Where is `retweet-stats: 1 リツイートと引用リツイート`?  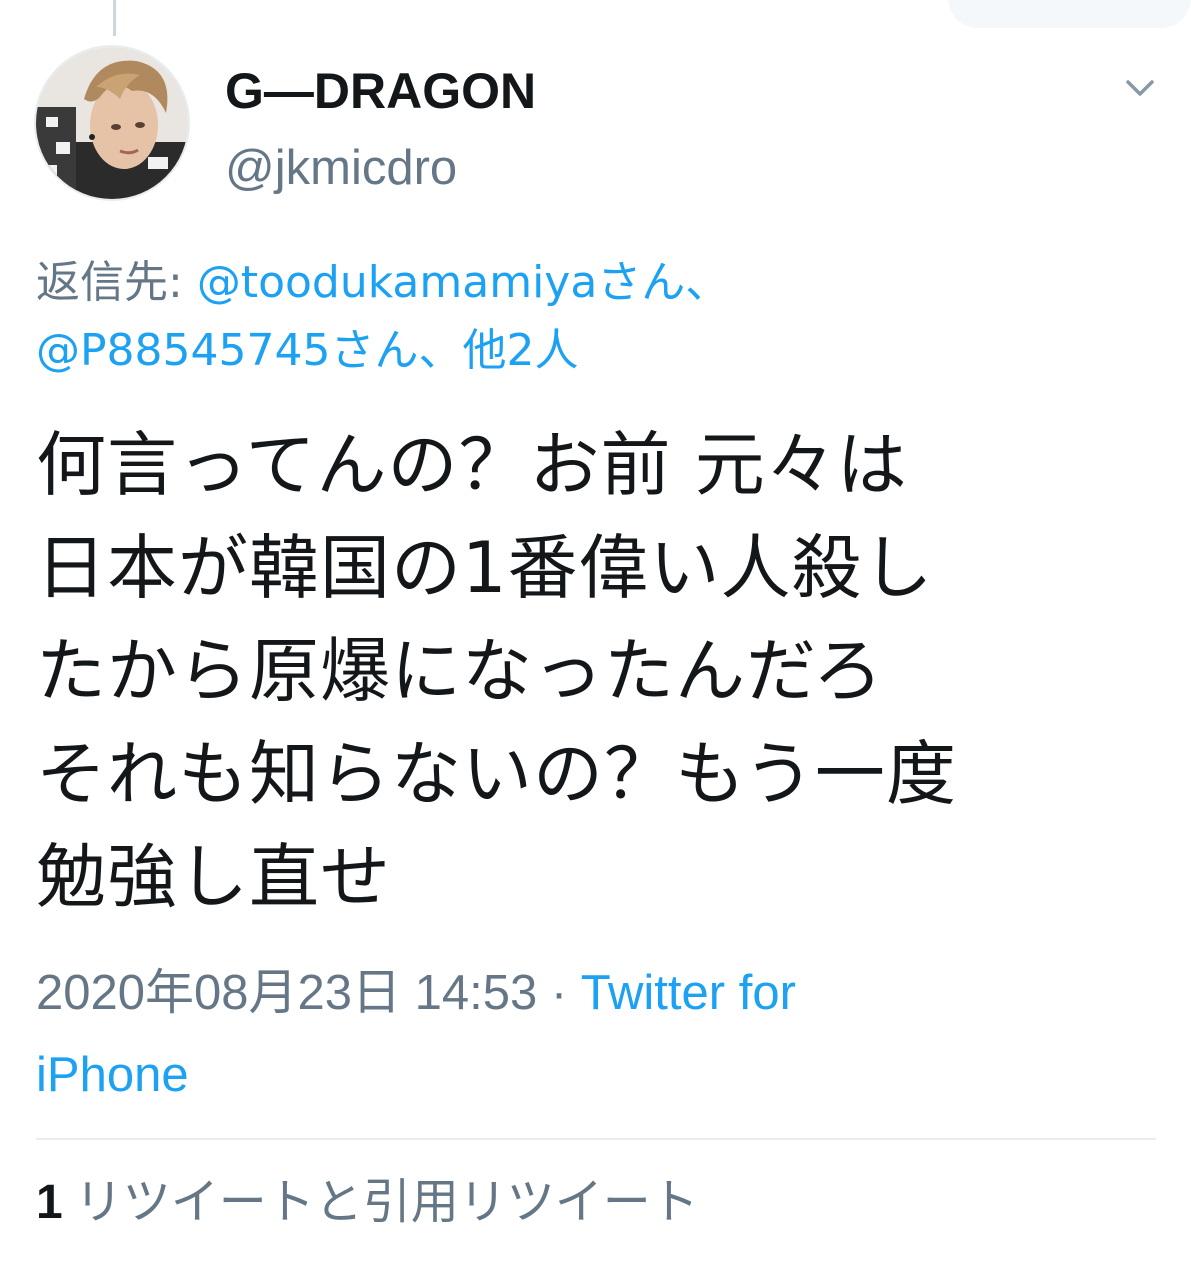
retweet-stats: 1 リツイートと引用リツイート is located at coordinates (367, 1202).